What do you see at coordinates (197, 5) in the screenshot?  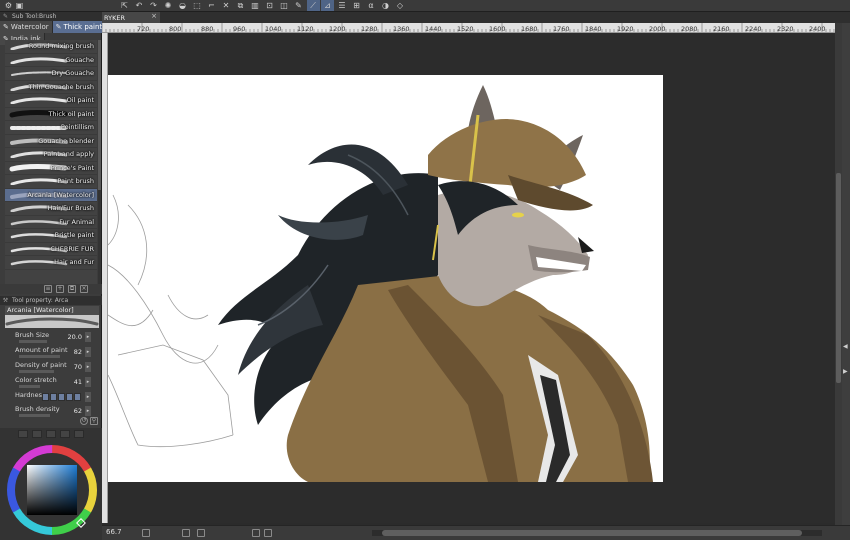 I see `transform-icon: ⬚` at bounding box center [197, 5].